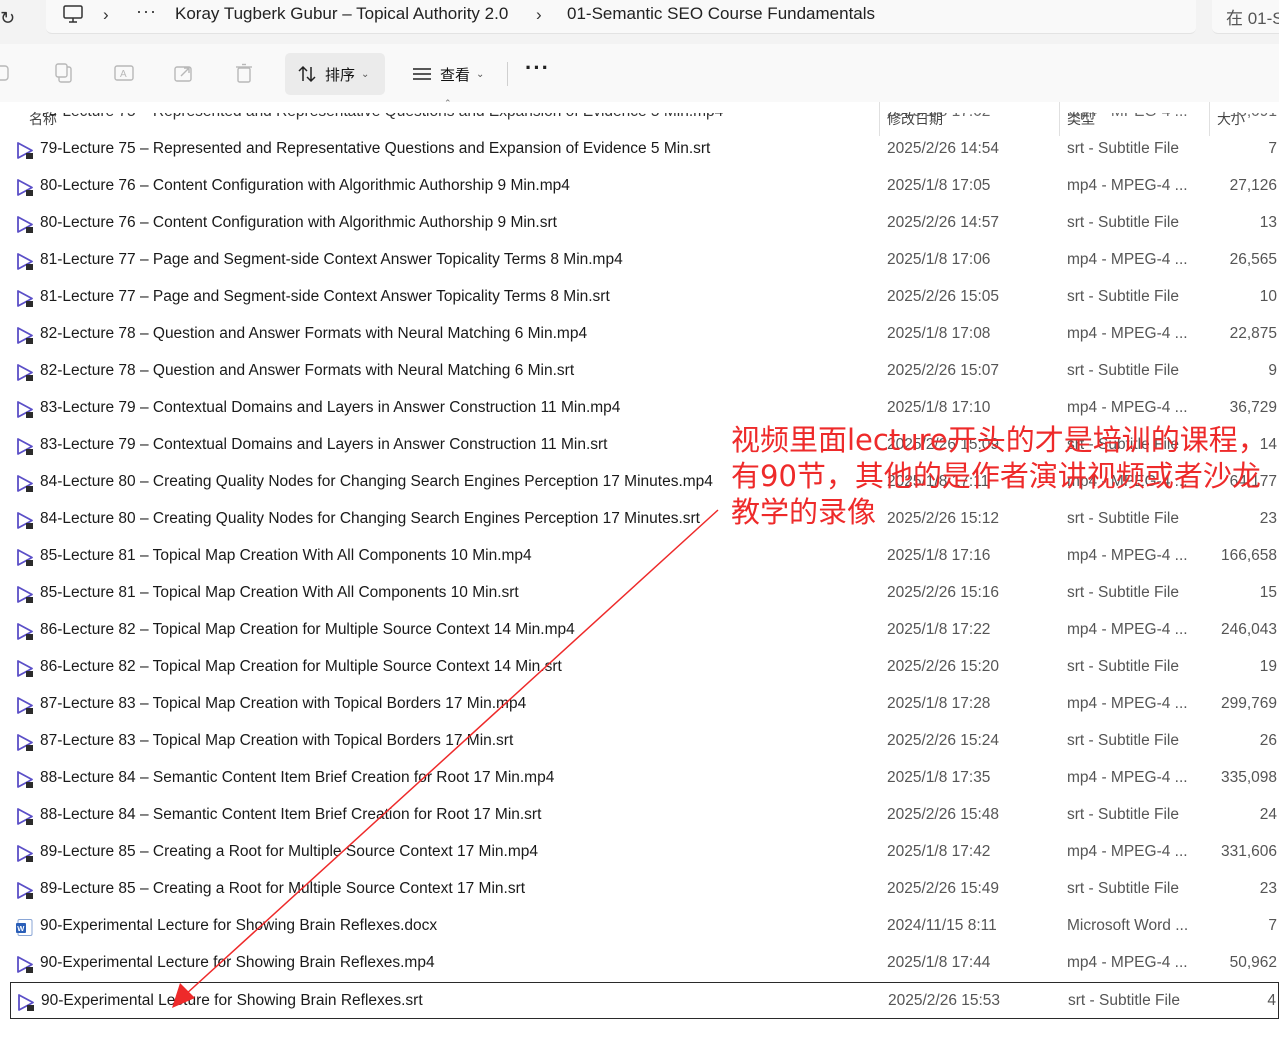  Describe the element at coordinates (307, 74) in the screenshot. I see `sort-icon` at that location.